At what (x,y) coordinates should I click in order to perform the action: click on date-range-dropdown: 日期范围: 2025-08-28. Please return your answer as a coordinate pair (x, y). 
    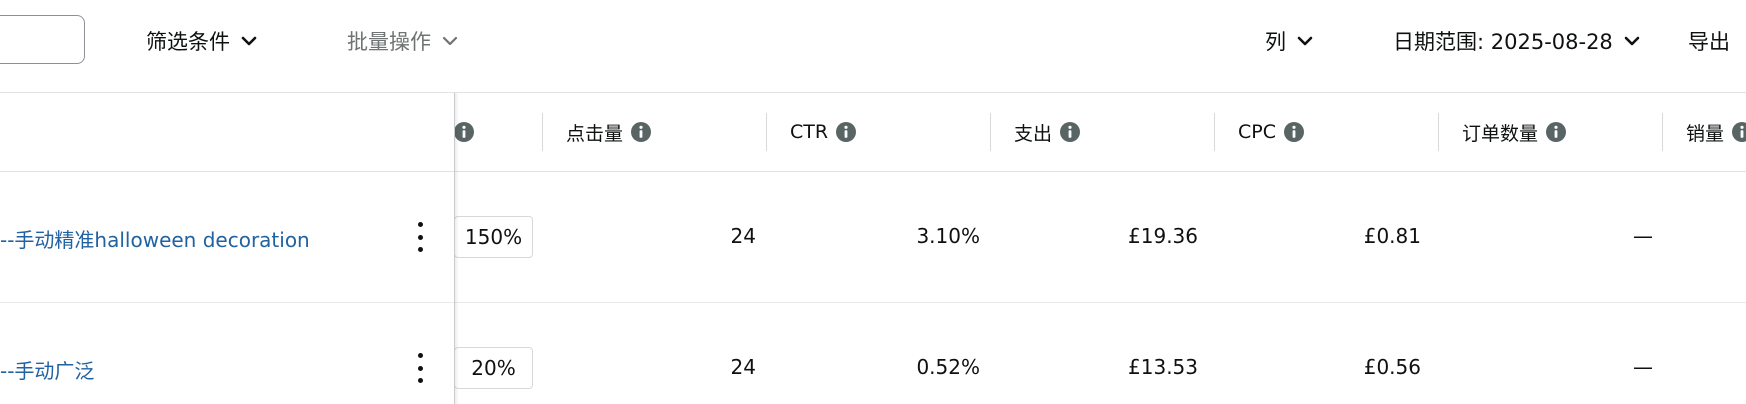
    Looking at the image, I should click on (1517, 41).